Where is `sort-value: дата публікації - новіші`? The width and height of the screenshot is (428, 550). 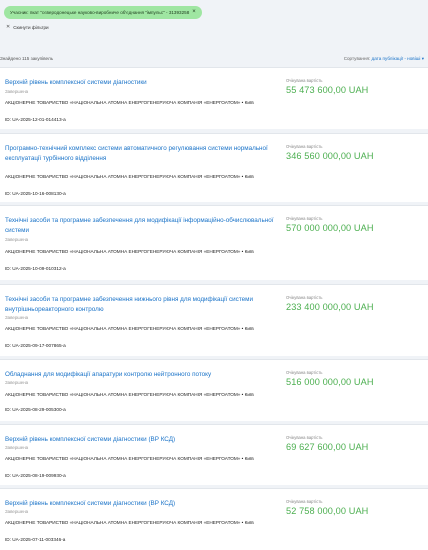 sort-value: дата публікації - новіші is located at coordinates (396, 58).